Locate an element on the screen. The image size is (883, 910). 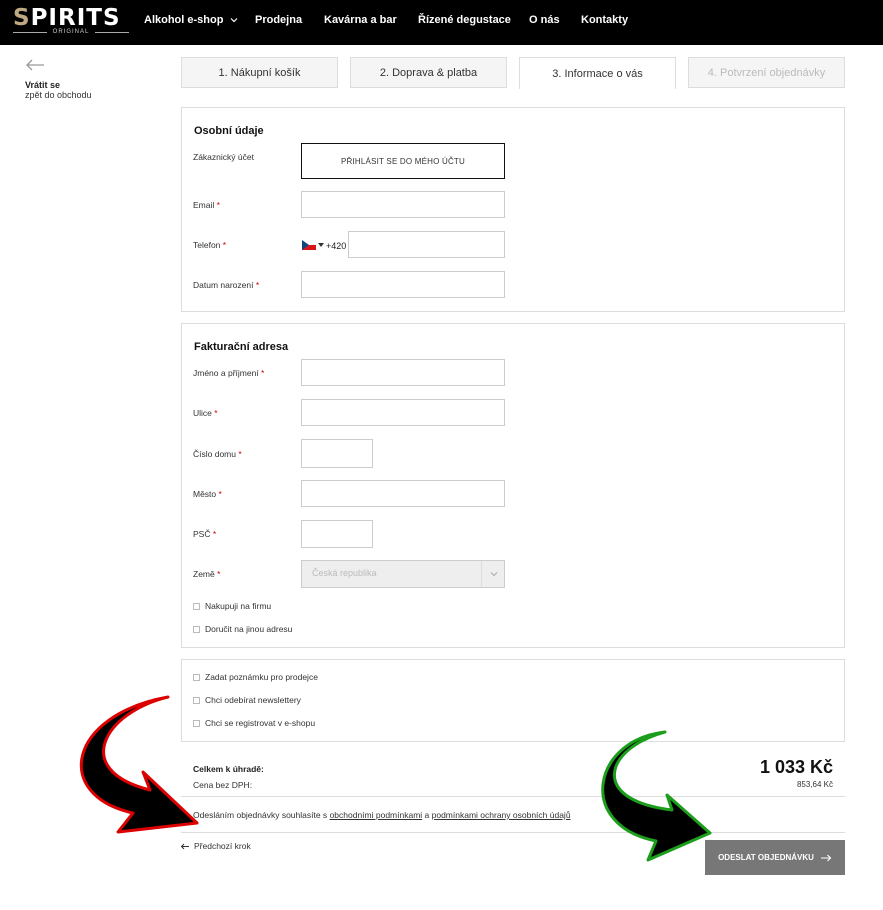
tab-step-confirm: 4. Potvrzení objednávky is located at coordinates (766, 72).